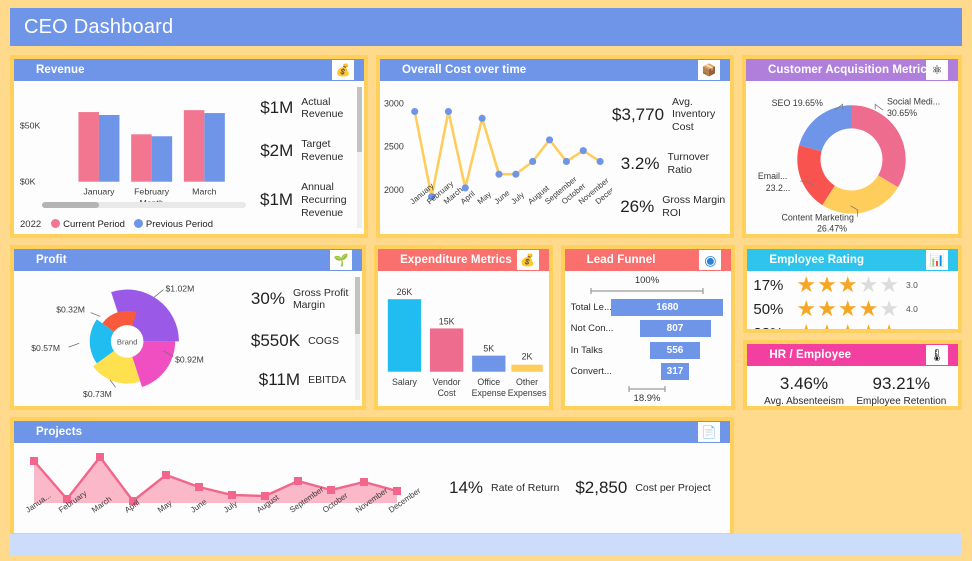  Describe the element at coordinates (152, 191) in the screenshot. I see `revenue-xtick-feb: February` at that location.